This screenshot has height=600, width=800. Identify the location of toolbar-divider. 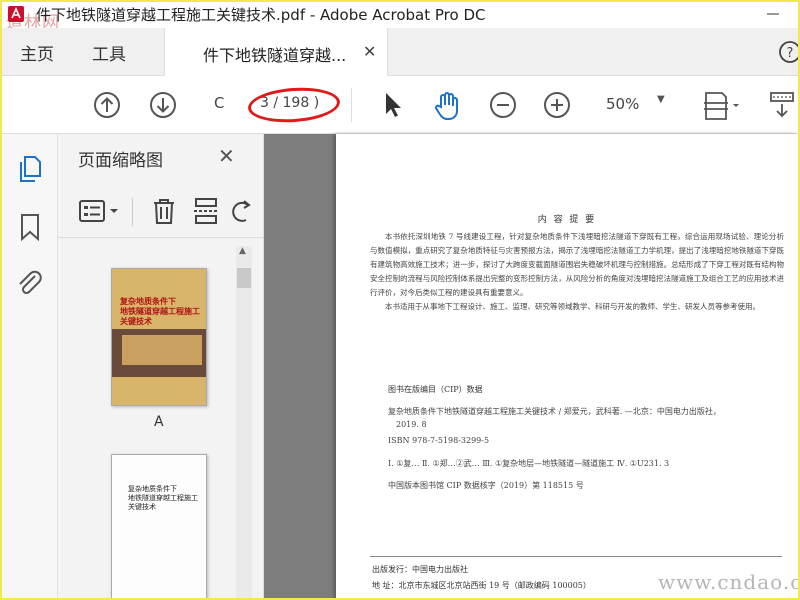
(351, 105).